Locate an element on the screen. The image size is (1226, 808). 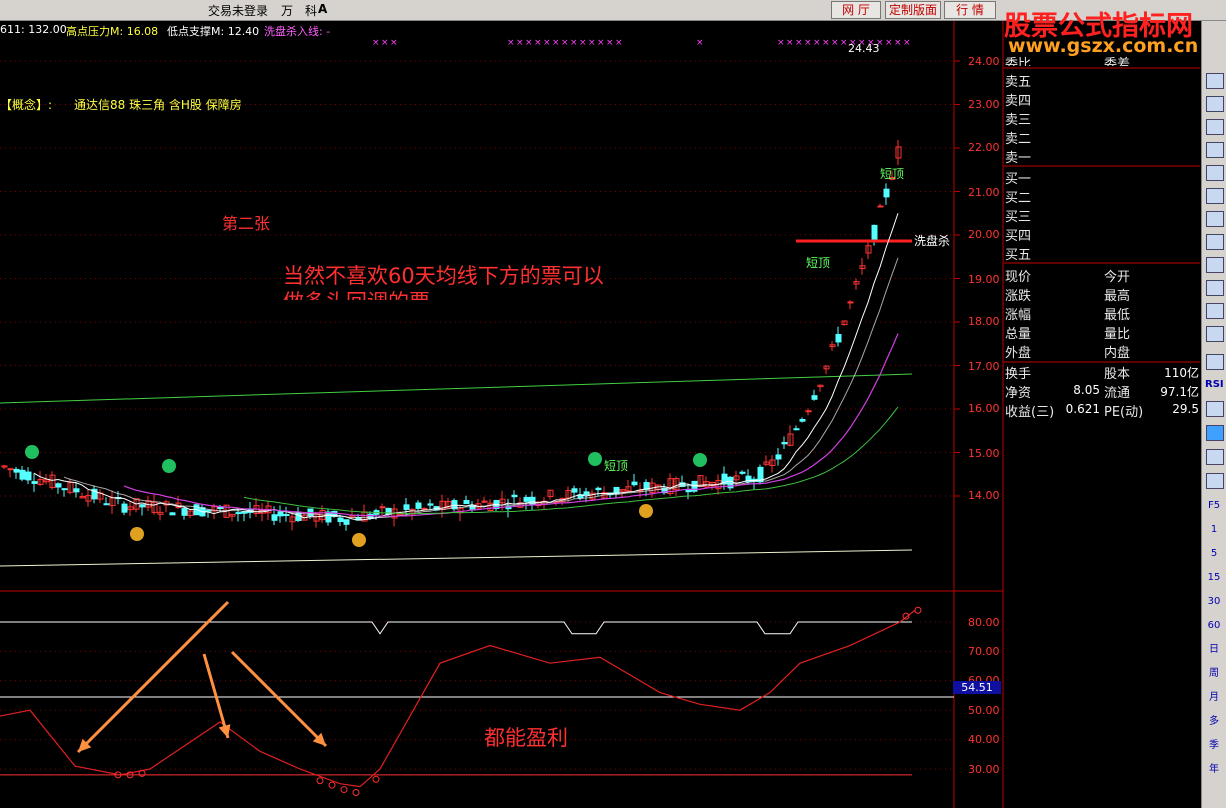
price-tick: 15.00 is located at coordinates (984, 453).